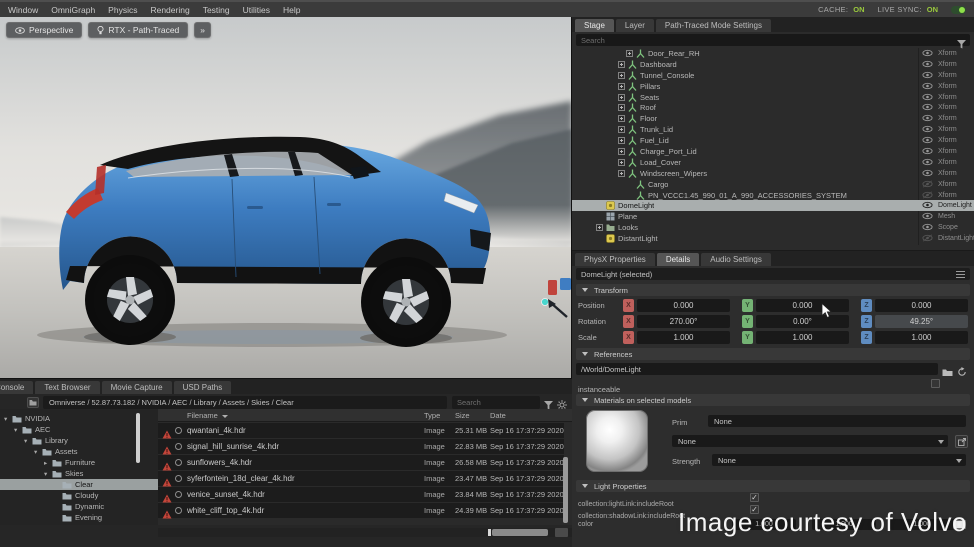 This screenshot has height=547, width=974. What do you see at coordinates (518, 532) in the screenshot?
I see `hscroll-thumb` at bounding box center [518, 532].